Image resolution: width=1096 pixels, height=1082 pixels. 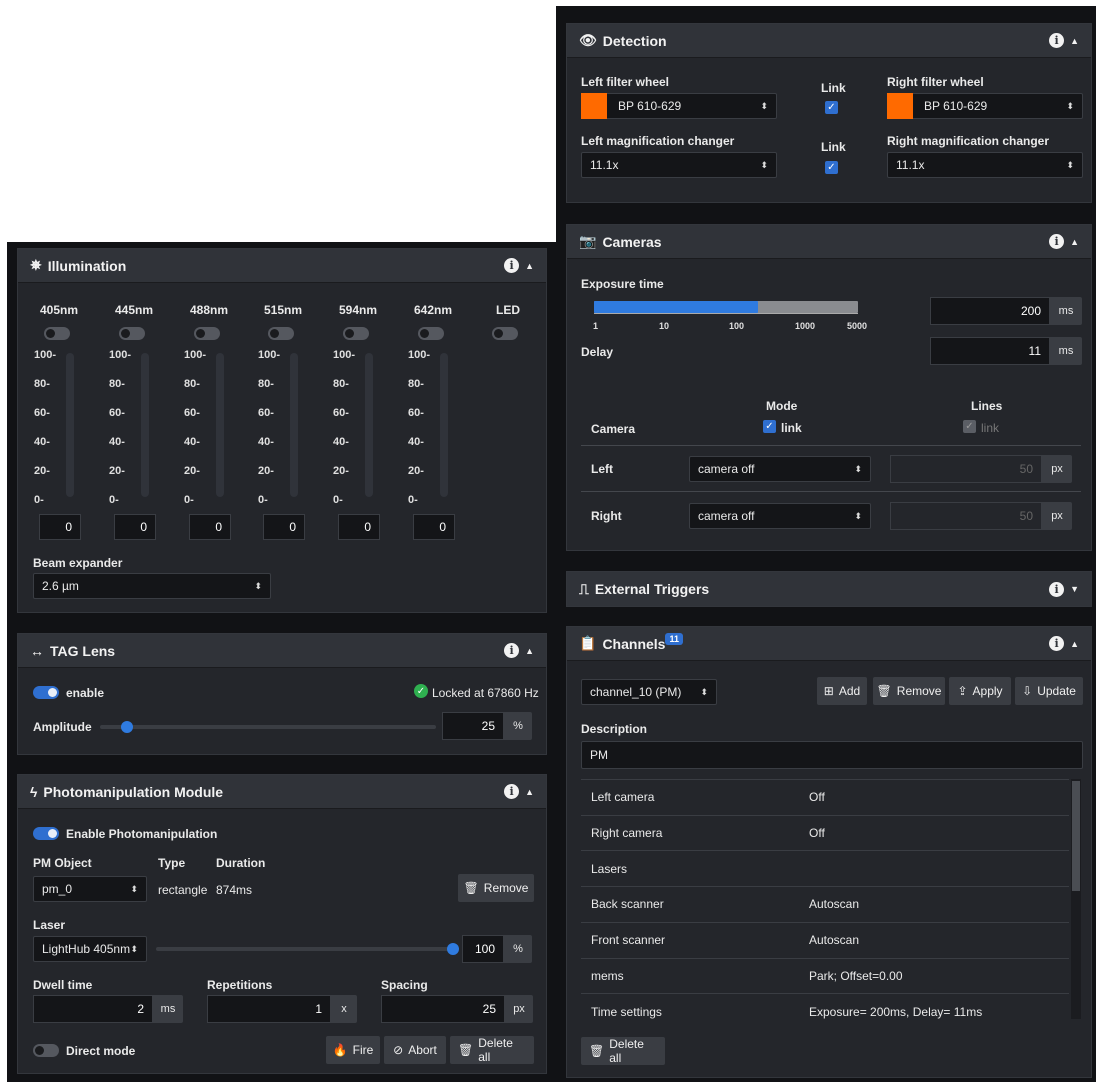 What do you see at coordinates (1076, 836) in the screenshot?
I see `scrollbar-thumb` at bounding box center [1076, 836].